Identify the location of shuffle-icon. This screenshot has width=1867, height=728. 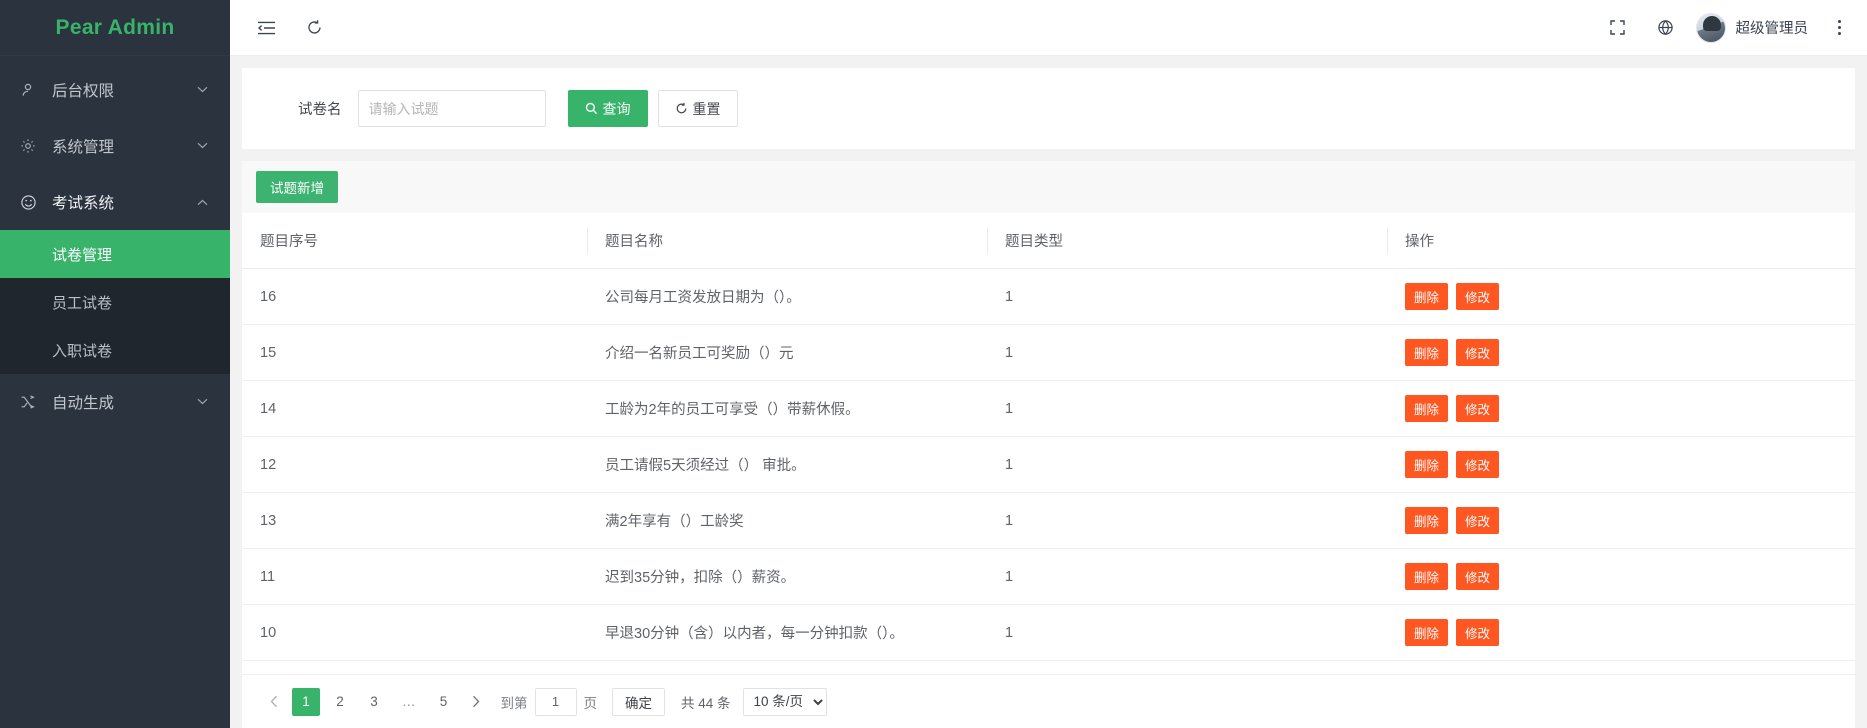
(31, 402).